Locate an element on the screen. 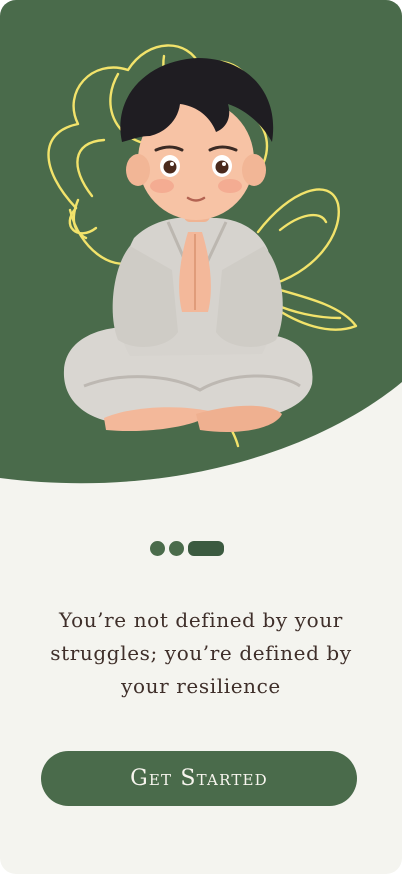 The height and width of the screenshot is (874, 402). onboarding-pager is located at coordinates (187, 548).